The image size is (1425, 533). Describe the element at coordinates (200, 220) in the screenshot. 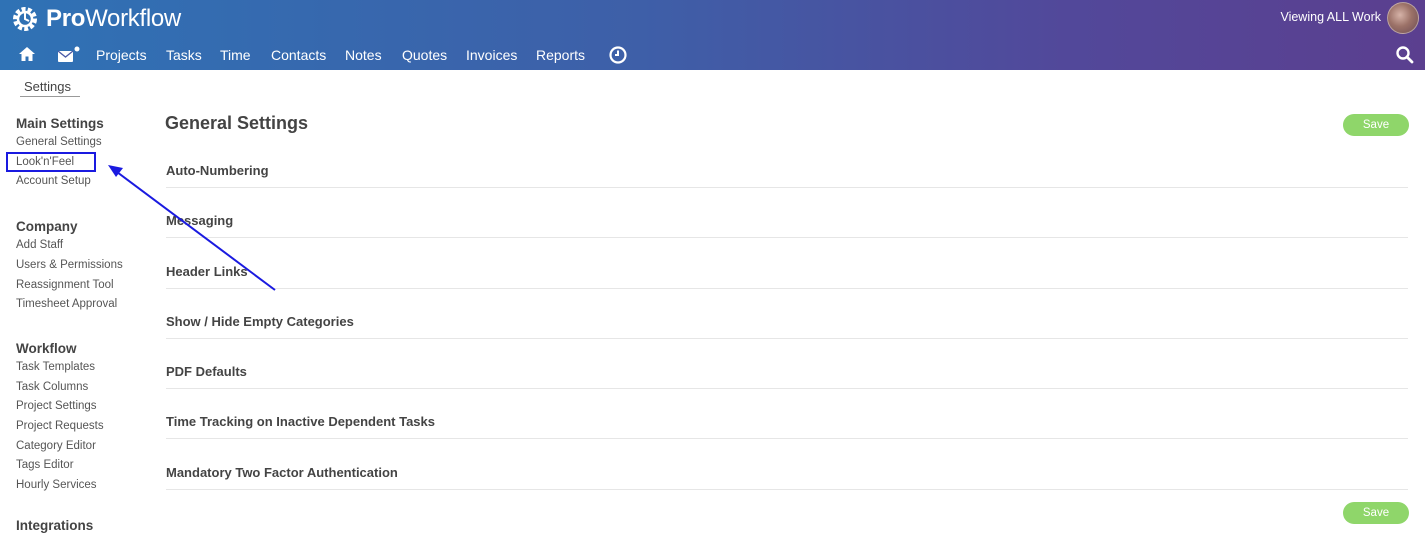

I see `section-label: Messaging` at that location.